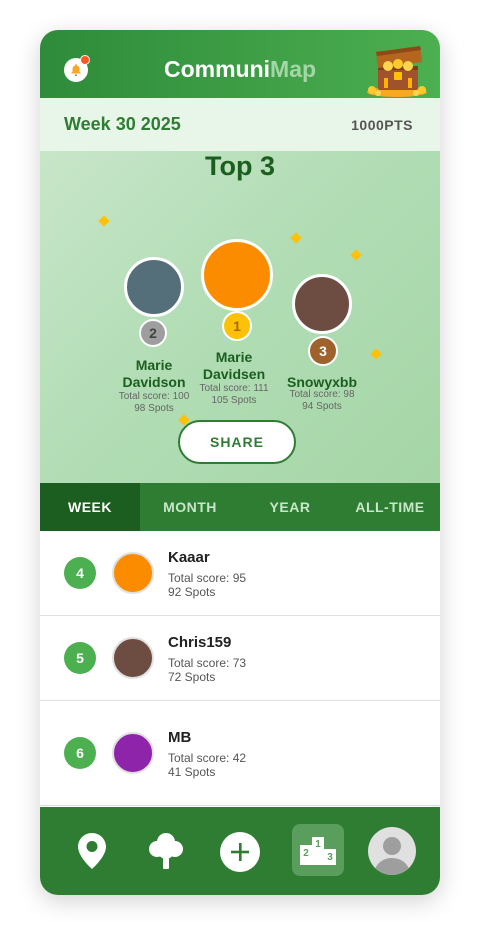  I want to click on podium-score-1: Total score: 111, so click(234, 388).